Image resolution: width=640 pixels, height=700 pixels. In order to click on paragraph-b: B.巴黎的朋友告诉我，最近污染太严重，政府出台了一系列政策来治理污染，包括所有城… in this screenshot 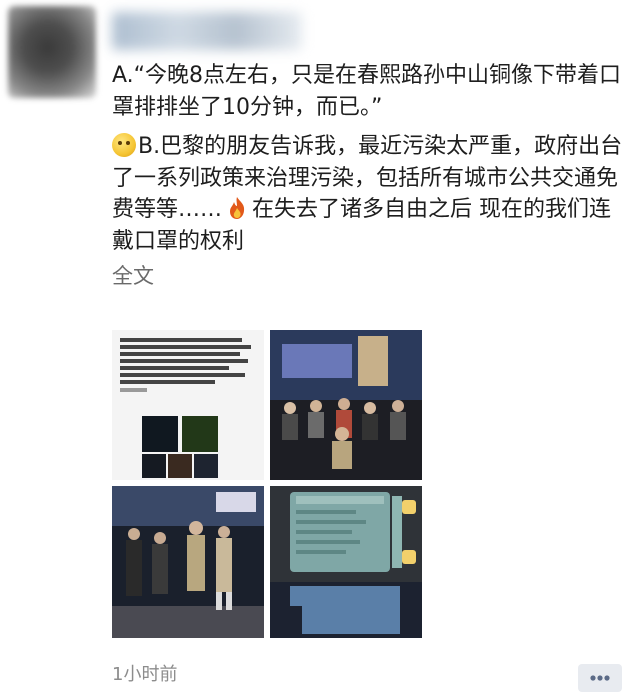, I will do `click(372, 194)`.